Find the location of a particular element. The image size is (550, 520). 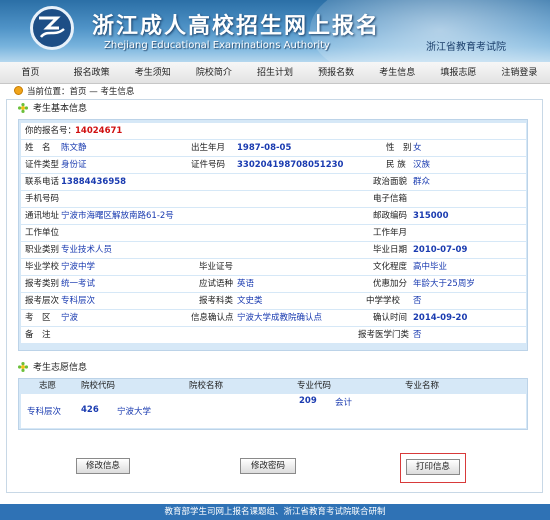

mobile-label: 手机号码 is located at coordinates (42, 199).